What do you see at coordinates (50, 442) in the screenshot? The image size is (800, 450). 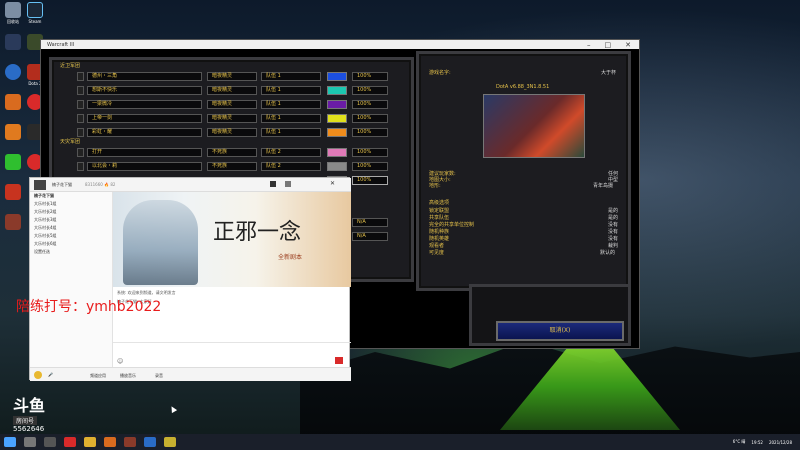 I see `task-view-icon` at bounding box center [50, 442].